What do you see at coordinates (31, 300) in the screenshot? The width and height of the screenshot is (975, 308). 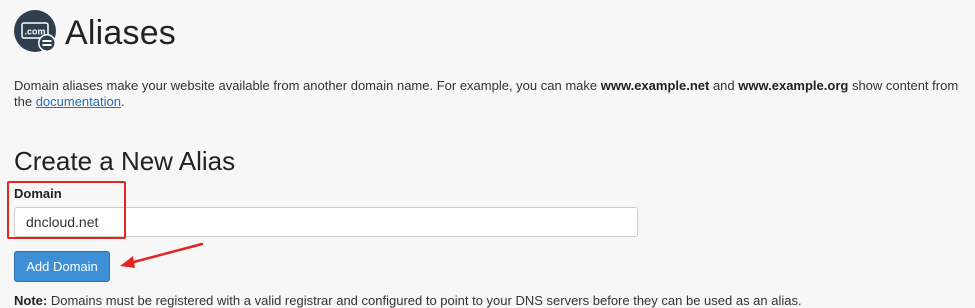 I see `note-label: Note:` at bounding box center [31, 300].